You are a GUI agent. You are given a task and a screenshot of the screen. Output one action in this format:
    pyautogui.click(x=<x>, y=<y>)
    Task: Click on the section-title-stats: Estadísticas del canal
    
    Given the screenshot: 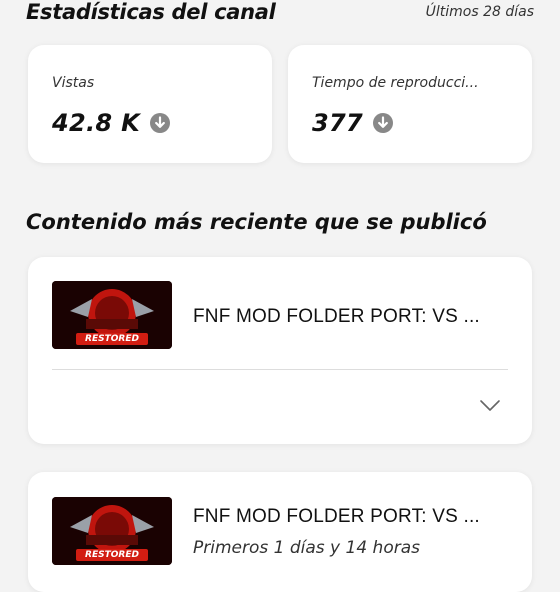 What is the action you would take?
    pyautogui.click(x=151, y=12)
    